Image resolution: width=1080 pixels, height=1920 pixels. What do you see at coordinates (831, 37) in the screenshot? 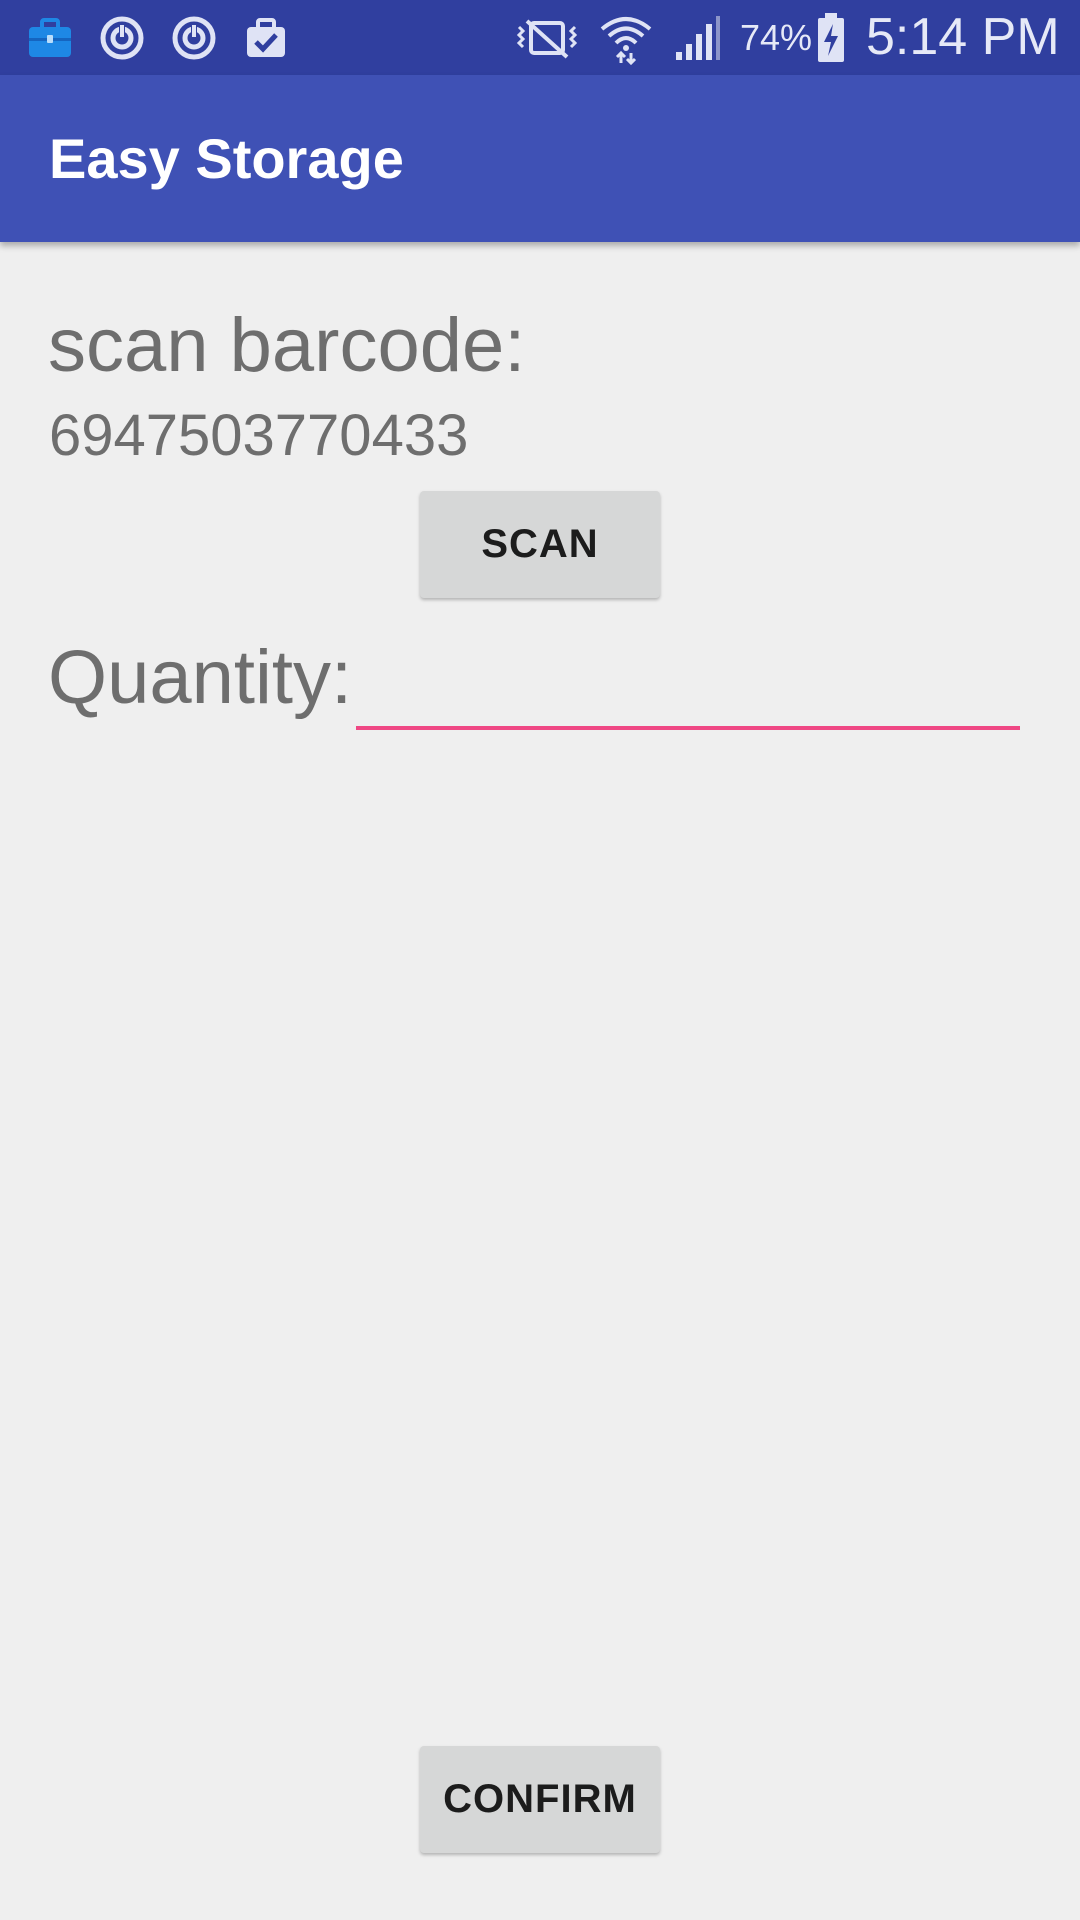
I see `battery-charging-icon` at bounding box center [831, 37].